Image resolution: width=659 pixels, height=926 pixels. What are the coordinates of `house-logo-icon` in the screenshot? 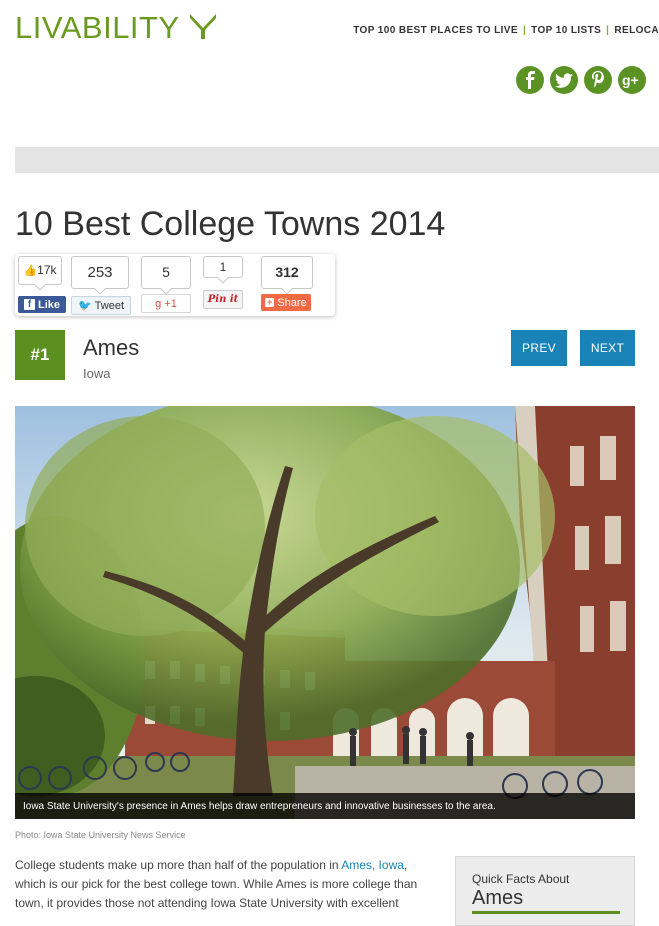 It's located at (203, 26).